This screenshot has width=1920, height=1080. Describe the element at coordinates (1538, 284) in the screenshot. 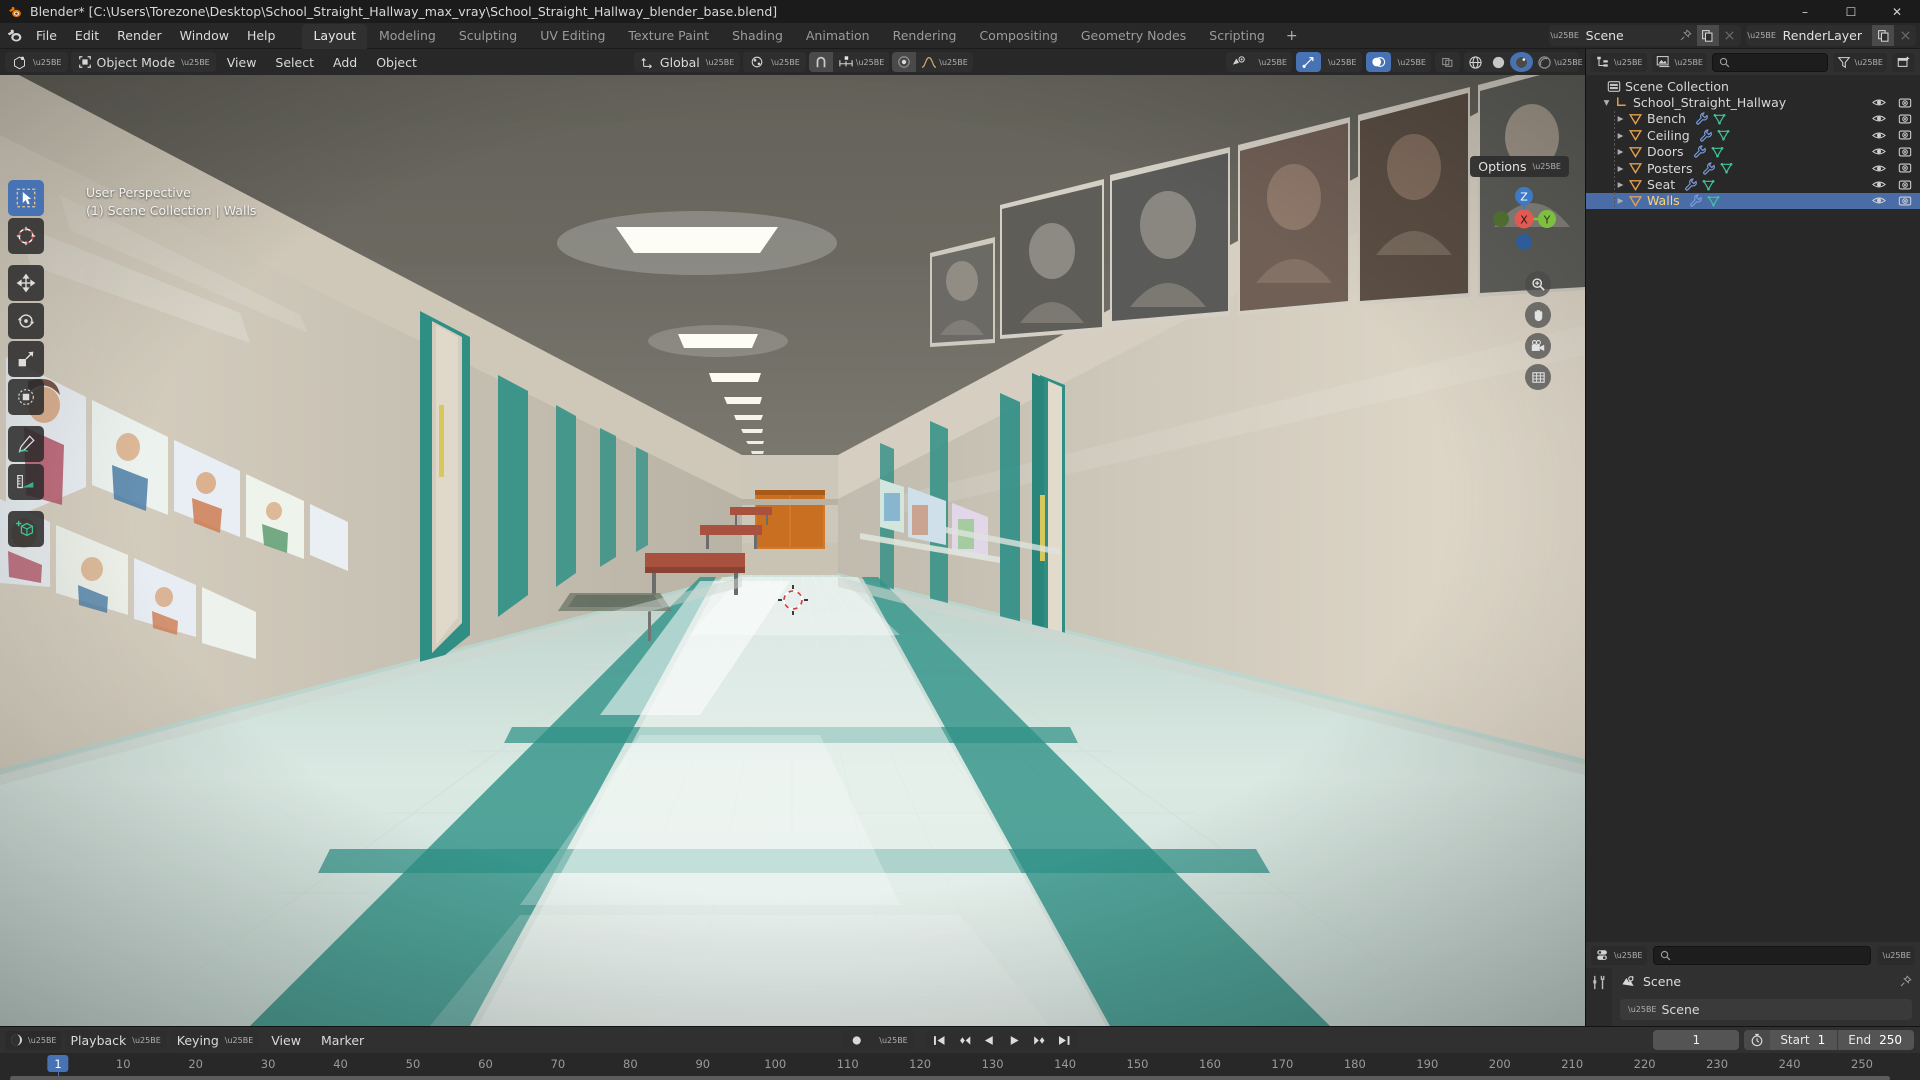

I see `zoom-icon` at that location.